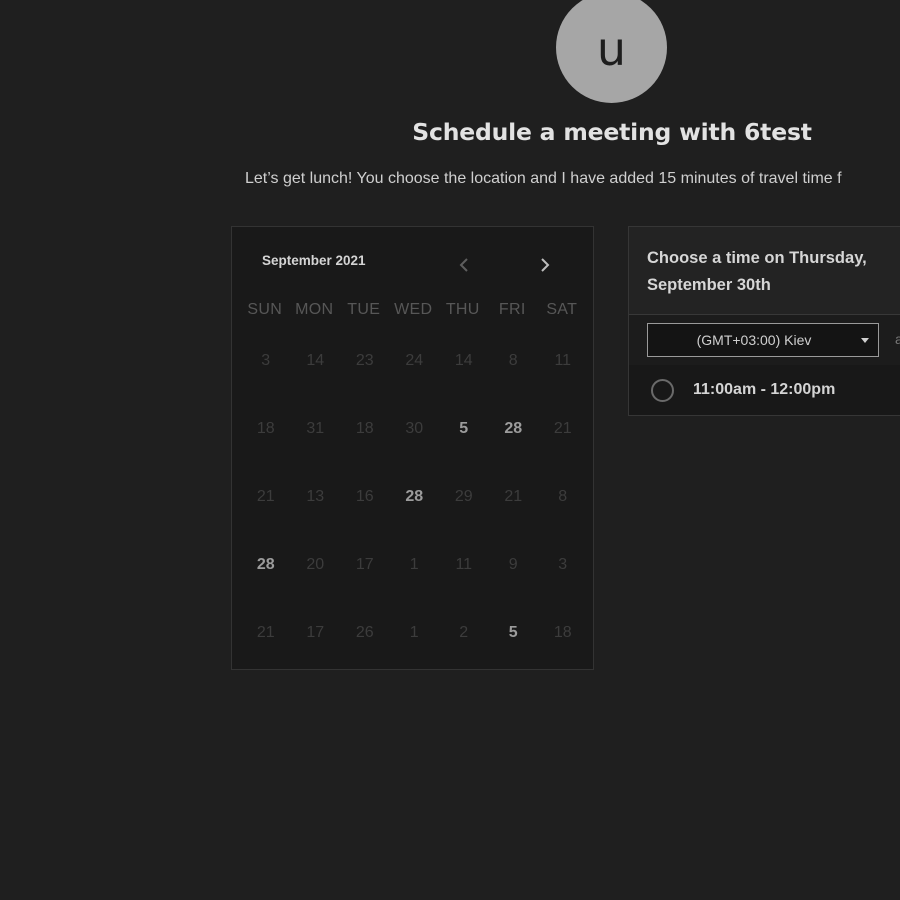 Image resolution: width=900 pixels, height=900 pixels. What do you see at coordinates (314, 309) in the screenshot?
I see `weekday-label: MON` at bounding box center [314, 309].